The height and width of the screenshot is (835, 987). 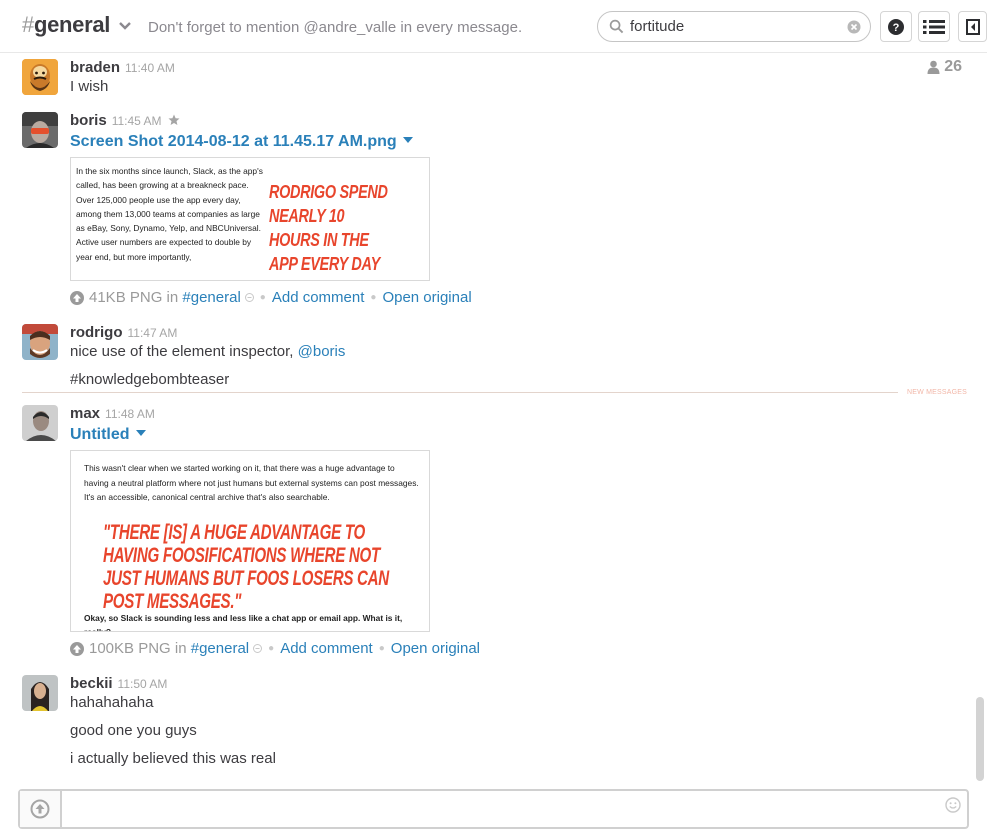 What do you see at coordinates (153, 333) in the screenshot?
I see `timestamp: 11:47 AM` at bounding box center [153, 333].